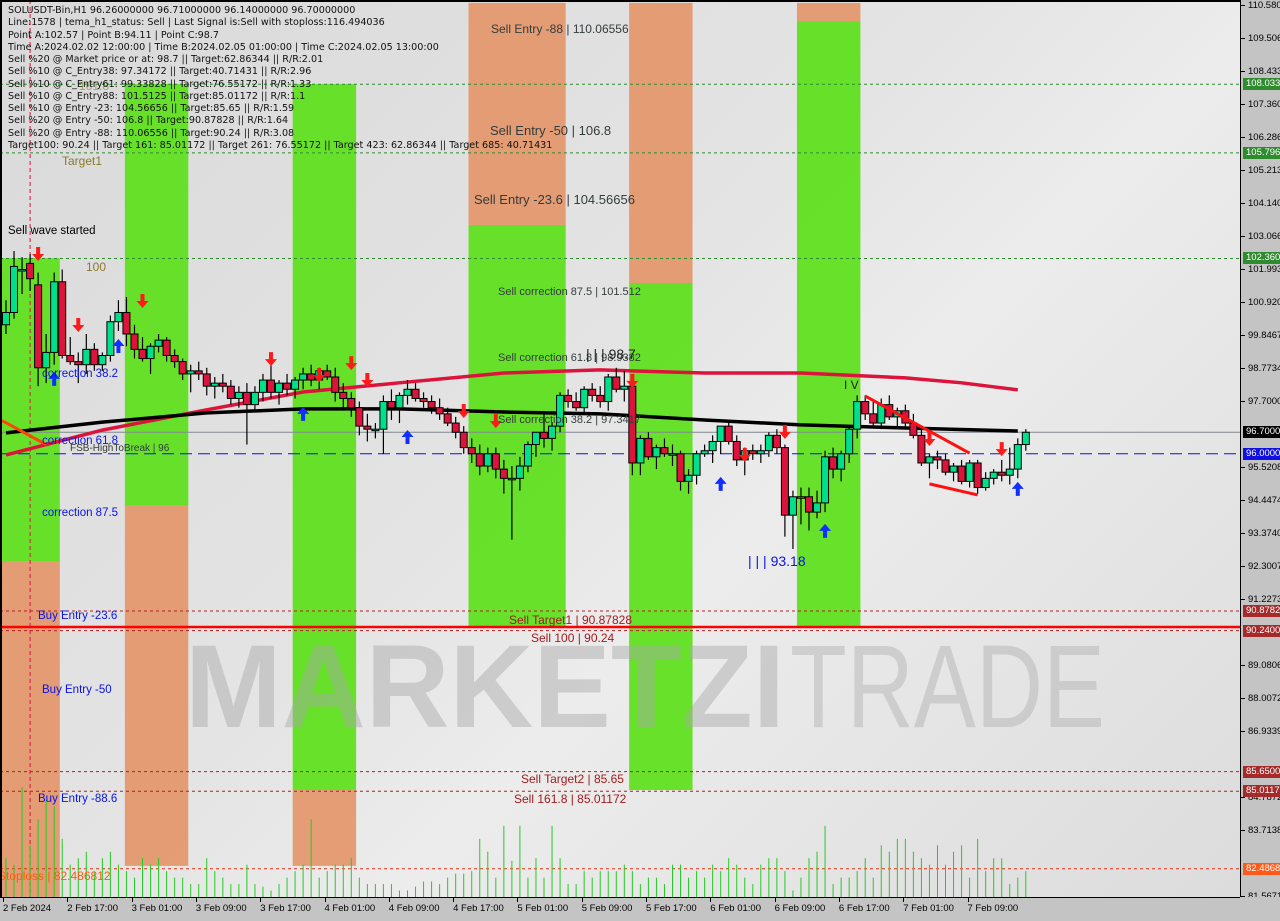  What do you see at coordinates (1260, 830) in the screenshot?
I see `price-tick-label: 83.7138` at bounding box center [1260, 830].